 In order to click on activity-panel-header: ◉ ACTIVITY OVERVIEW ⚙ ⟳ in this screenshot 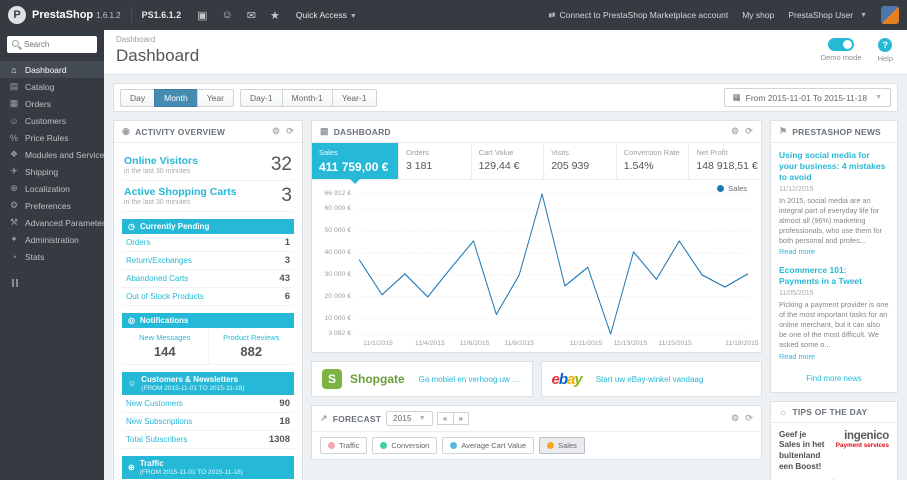, I will do `click(208, 132)`.